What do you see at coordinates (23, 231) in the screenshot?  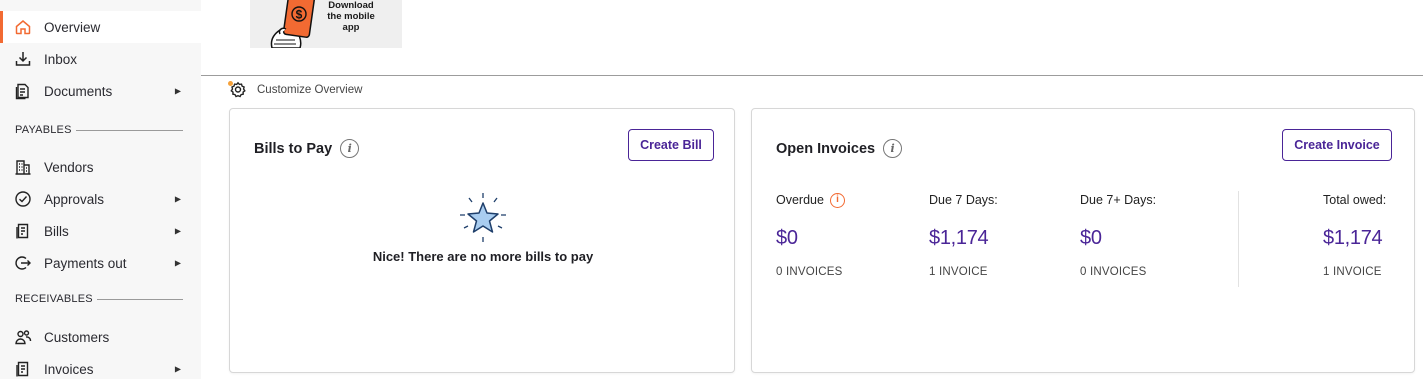 I see `receipt-icon` at bounding box center [23, 231].